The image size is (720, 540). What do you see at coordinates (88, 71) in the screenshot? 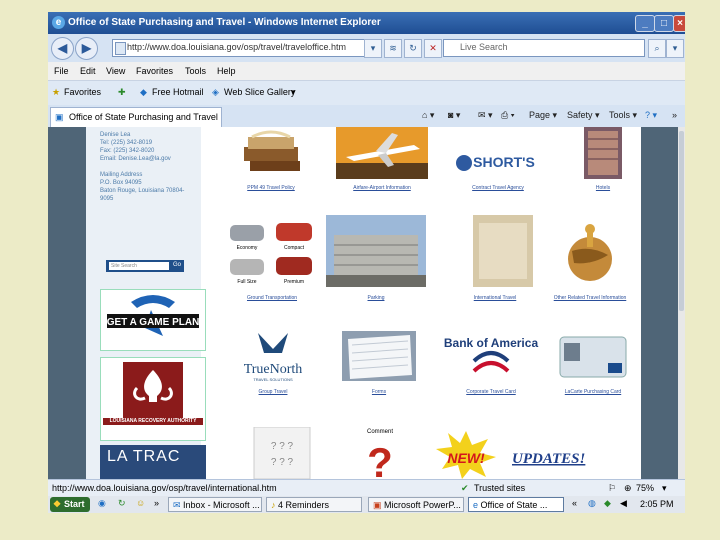
I see `menu-edit: Edit` at bounding box center [88, 71].